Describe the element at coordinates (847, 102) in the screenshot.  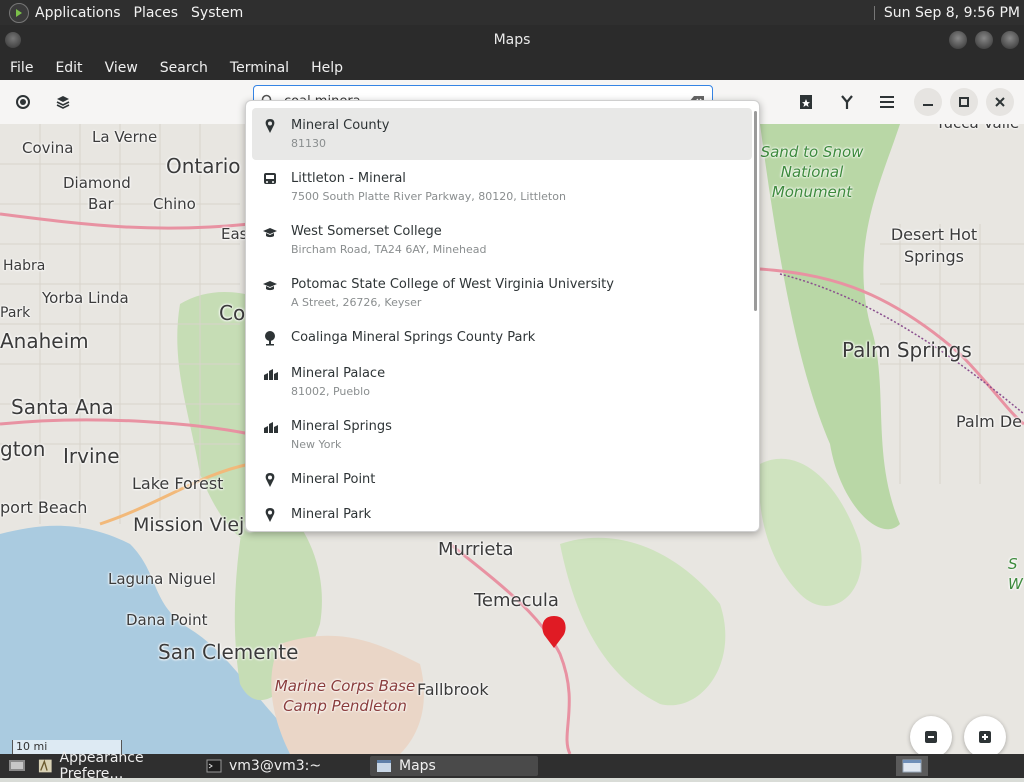
I see `route-icon` at that location.